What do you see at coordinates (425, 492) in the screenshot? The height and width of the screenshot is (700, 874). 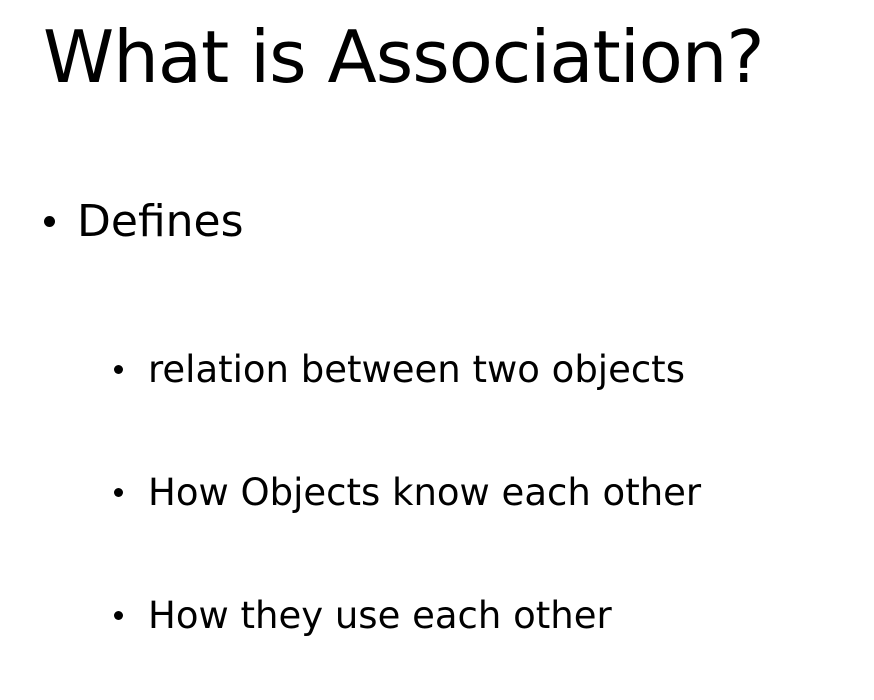 I see `sub-bullet-text: How Objects know each other` at bounding box center [425, 492].